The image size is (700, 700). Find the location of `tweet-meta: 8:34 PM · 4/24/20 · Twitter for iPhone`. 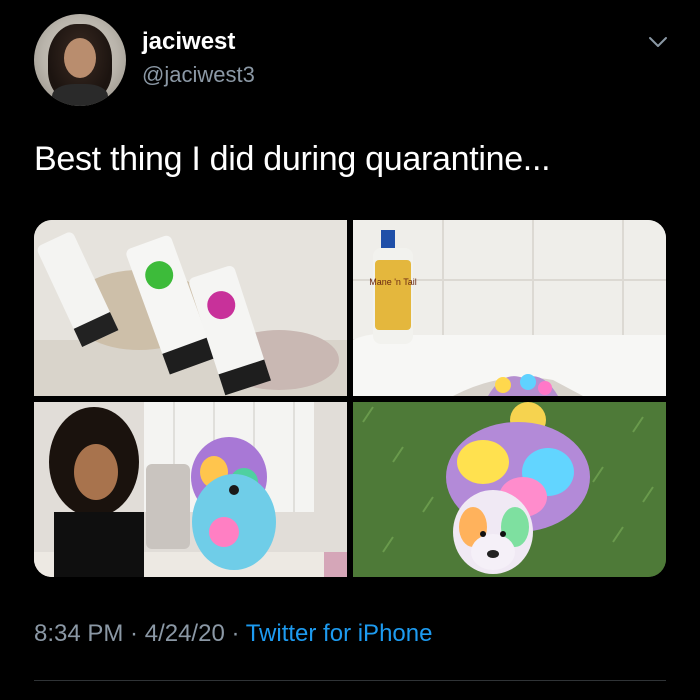

tweet-meta: 8:34 PM · 4/24/20 · Twitter for iPhone is located at coordinates (233, 634).